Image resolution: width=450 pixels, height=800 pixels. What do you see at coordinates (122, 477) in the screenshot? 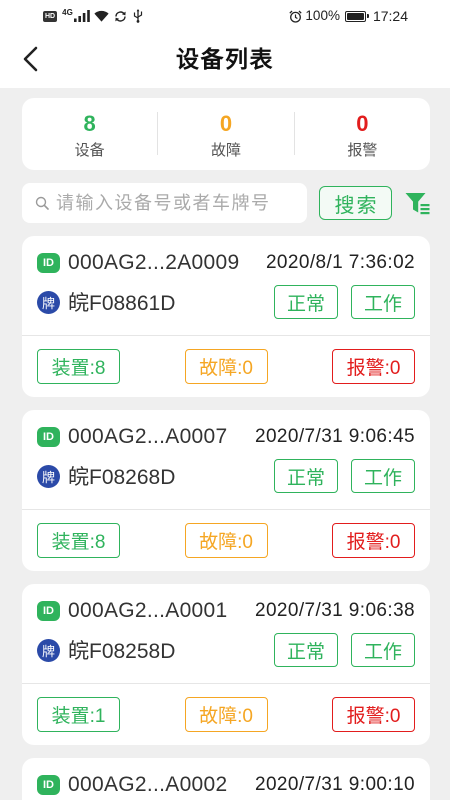
I see `plate-number: 皖F08268D` at bounding box center [122, 477].